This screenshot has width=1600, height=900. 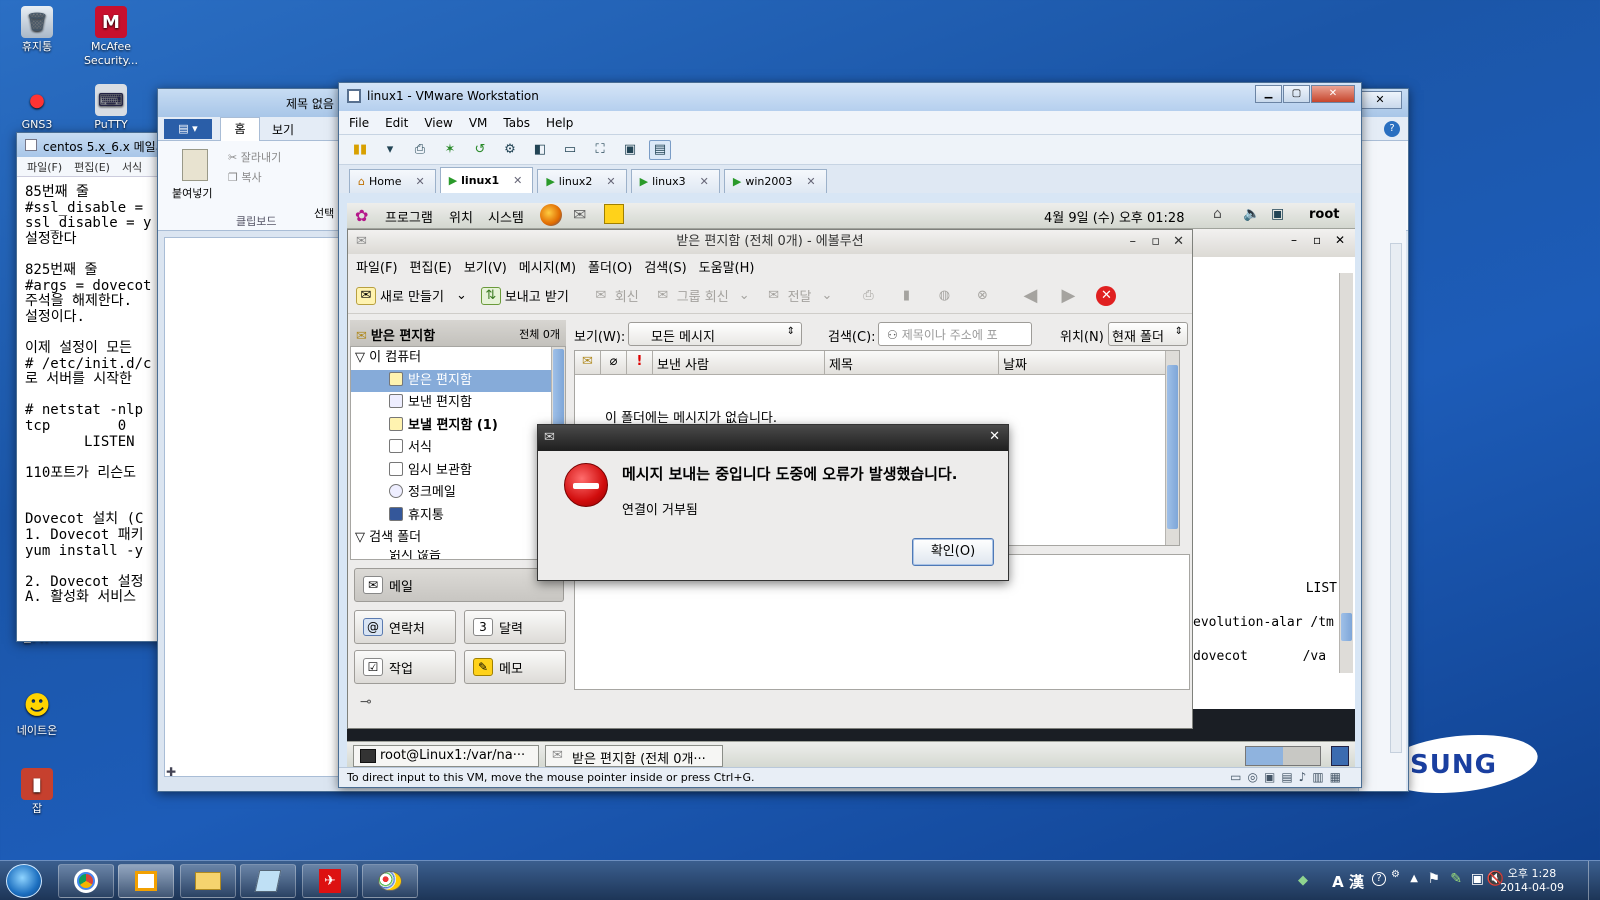 What do you see at coordinates (1133, 242) in the screenshot?
I see `evo-minimize-button: –` at bounding box center [1133, 242].